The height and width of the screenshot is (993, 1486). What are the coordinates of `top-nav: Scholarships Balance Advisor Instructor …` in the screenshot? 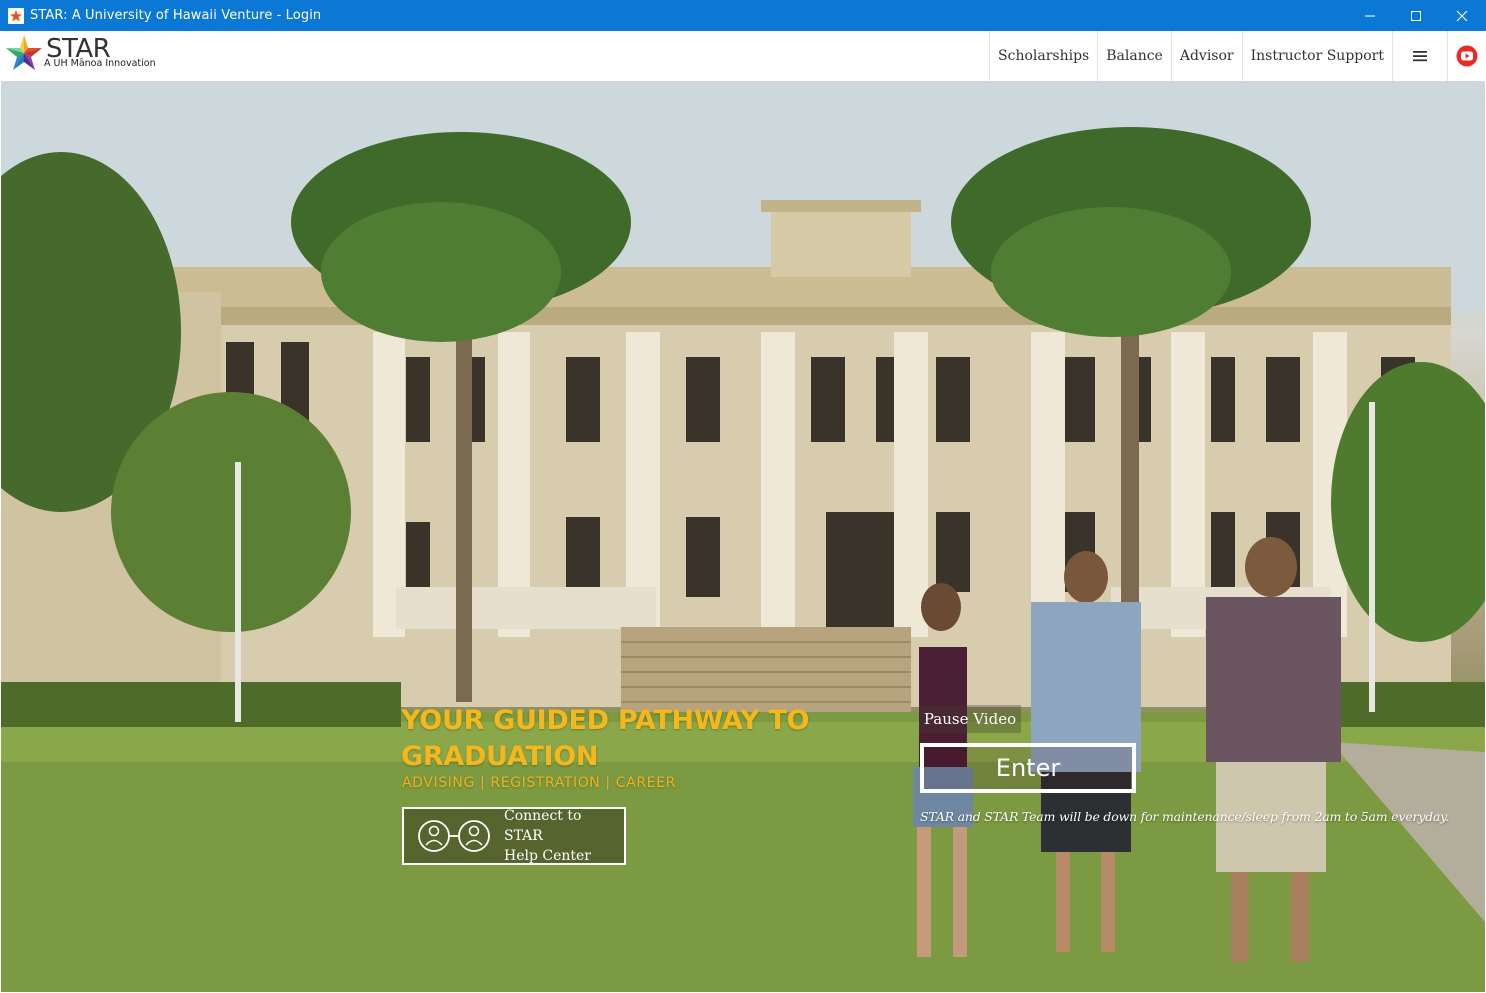 It's located at (1237, 56).